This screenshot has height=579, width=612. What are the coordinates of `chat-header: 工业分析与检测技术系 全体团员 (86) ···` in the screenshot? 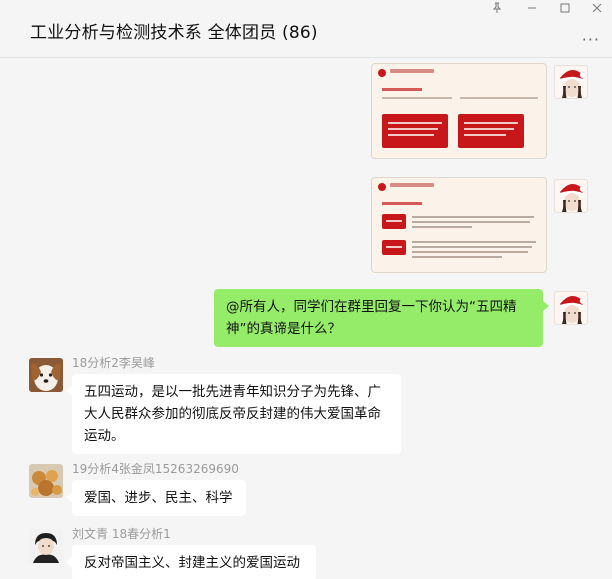 It's located at (306, 29).